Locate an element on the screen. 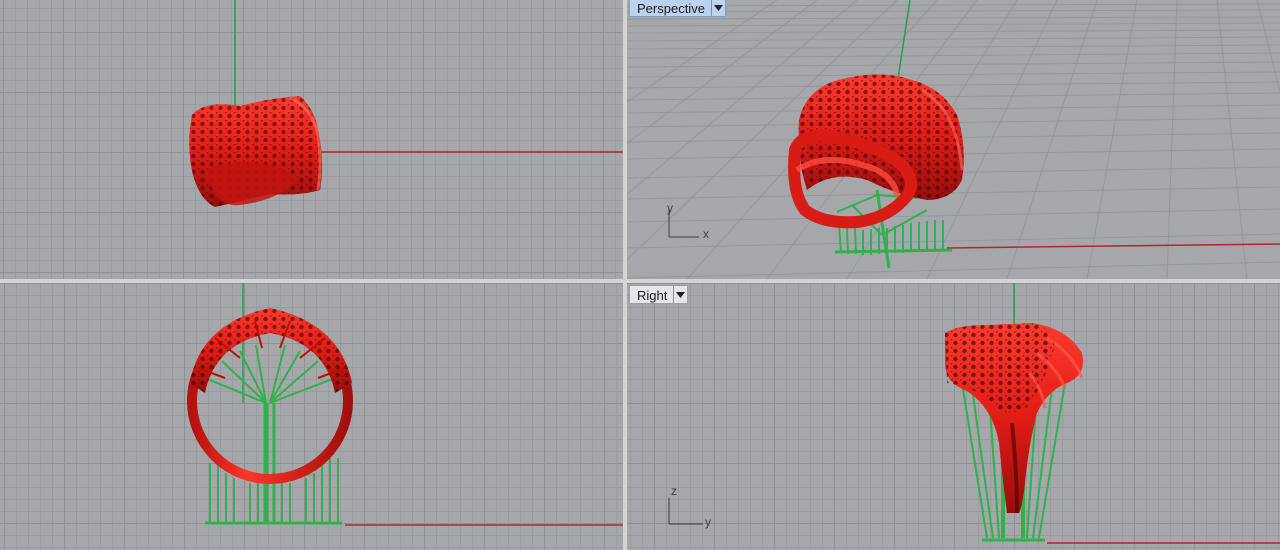 The width and height of the screenshot is (1280, 550). top-viewport-scene is located at coordinates (406, 103).